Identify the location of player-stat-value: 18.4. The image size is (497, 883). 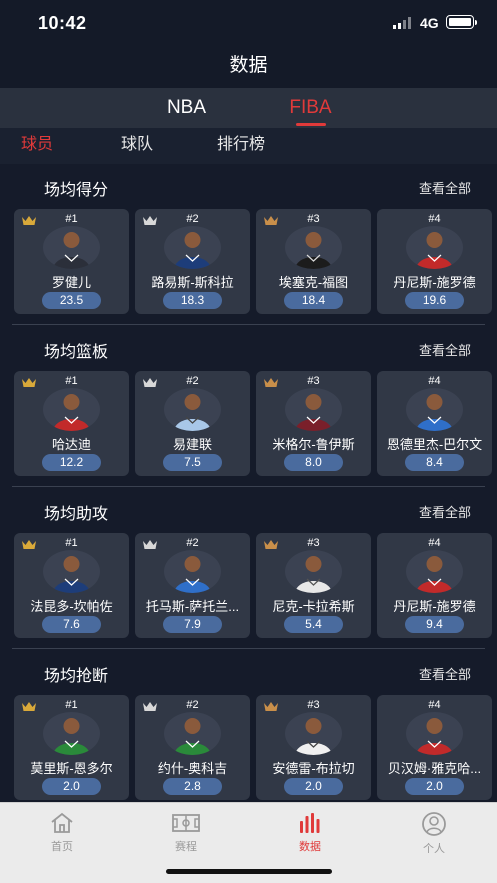
(313, 300).